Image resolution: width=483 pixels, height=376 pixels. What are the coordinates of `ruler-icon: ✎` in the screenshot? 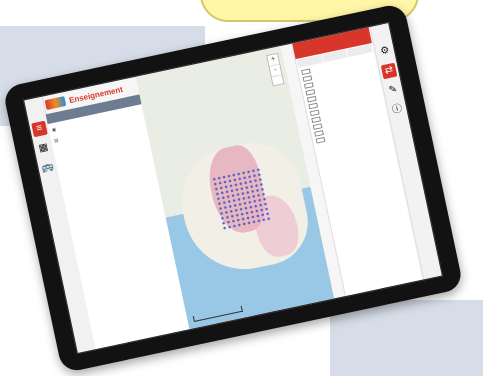 It's located at (393, 90).